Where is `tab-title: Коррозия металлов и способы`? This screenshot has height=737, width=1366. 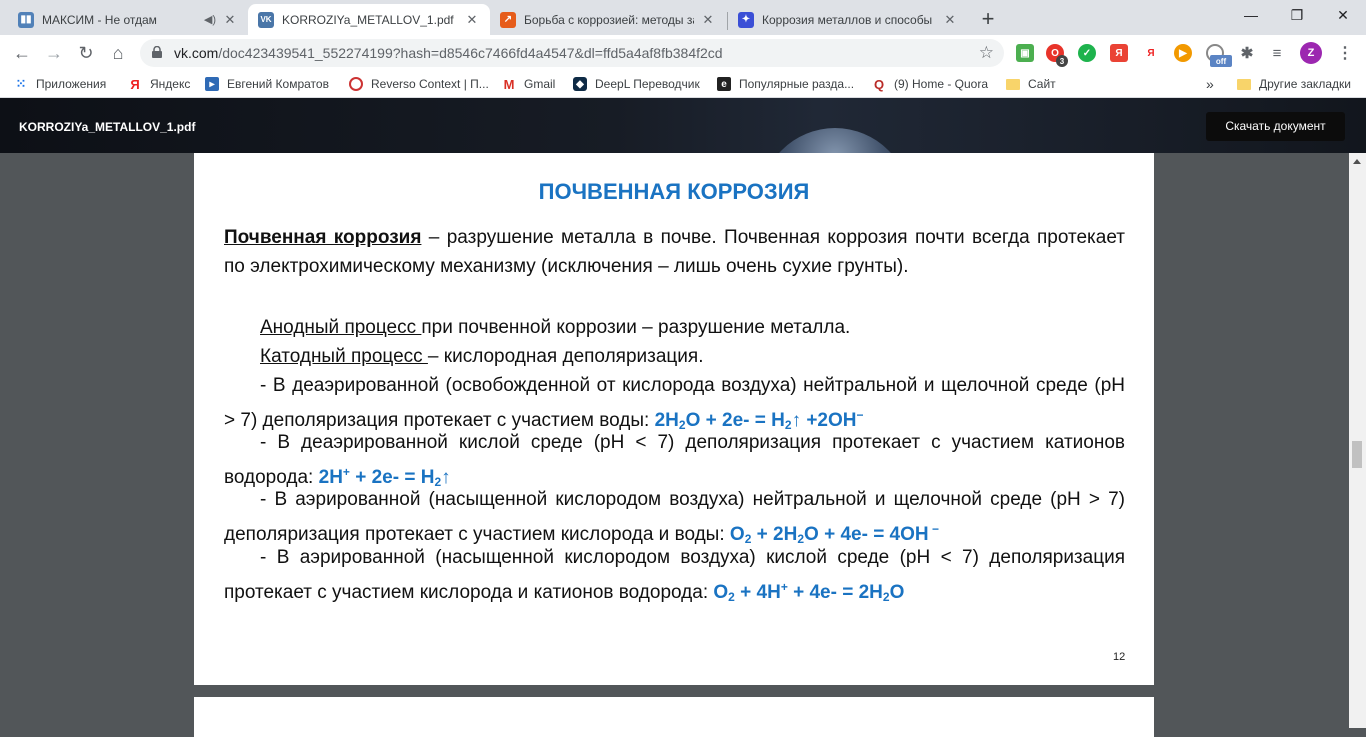
tab-title: Коррозия металлов и способы is located at coordinates (847, 19).